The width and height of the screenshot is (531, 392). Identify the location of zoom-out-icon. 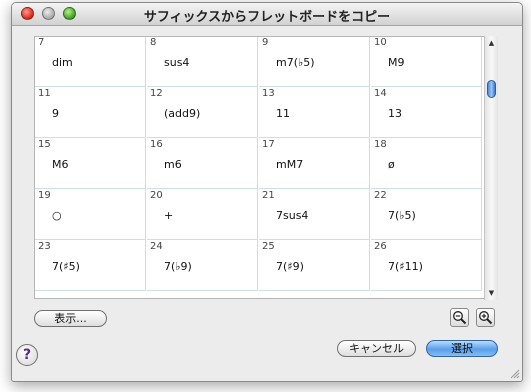
(460, 318).